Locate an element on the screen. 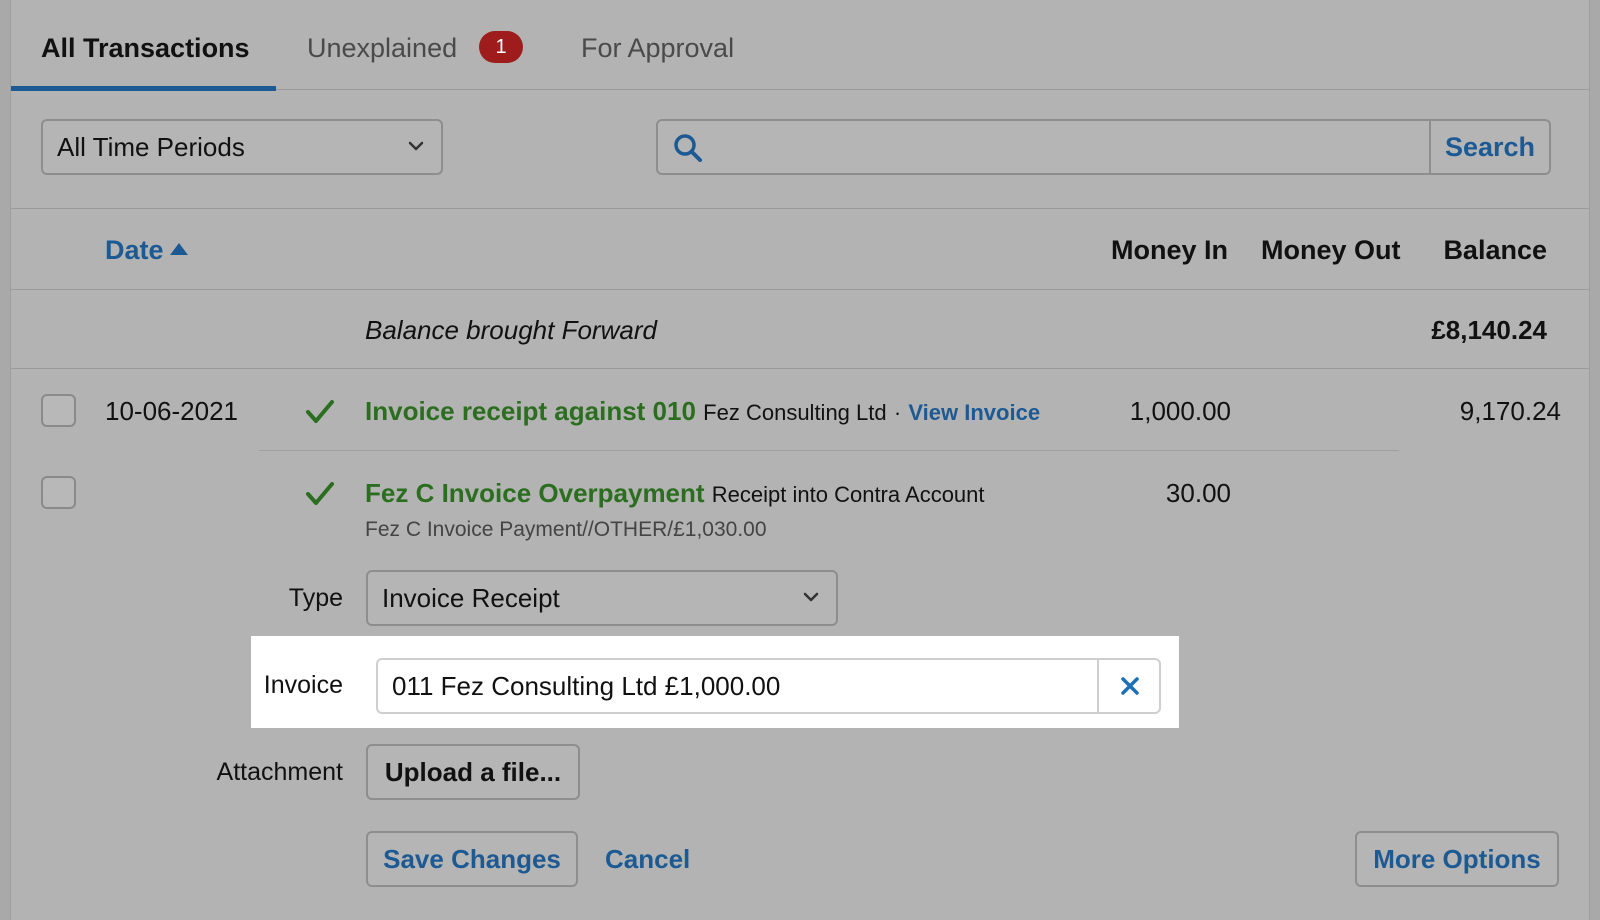 Image resolution: width=1600 pixels, height=920 pixels. type-select: Invoice Receipt is located at coordinates (602, 598).